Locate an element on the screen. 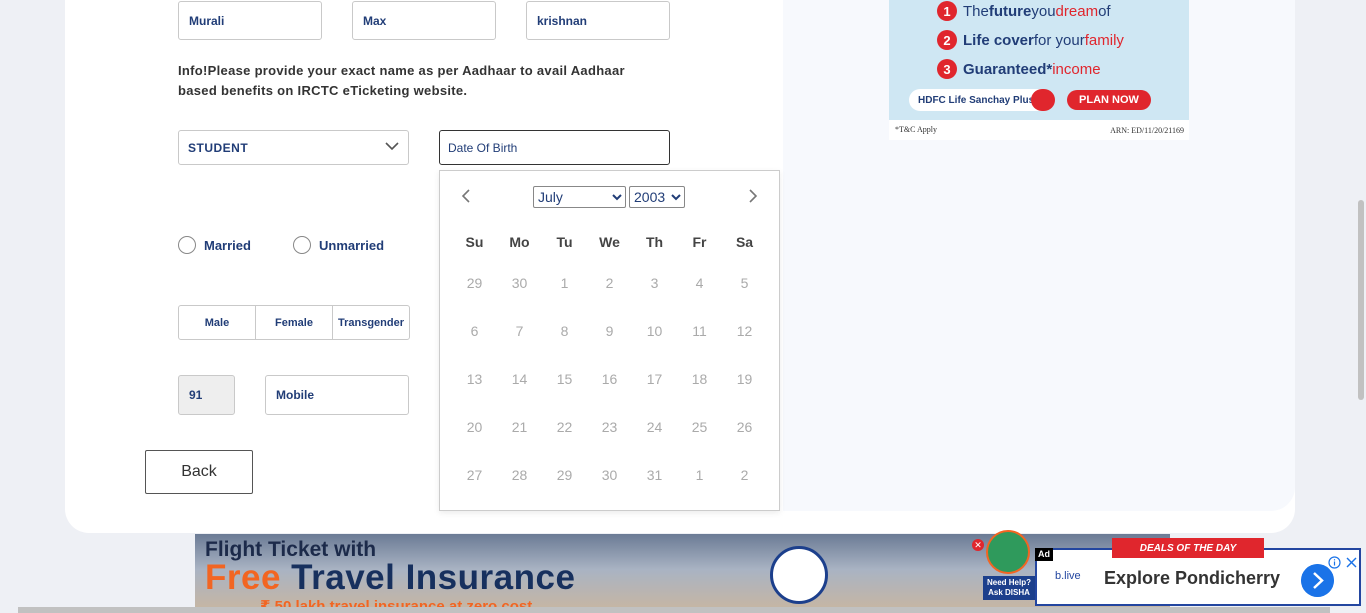 Image resolution: width=1366 pixels, height=613 pixels. disha-line-1: Need Help? is located at coordinates (1008, 582).